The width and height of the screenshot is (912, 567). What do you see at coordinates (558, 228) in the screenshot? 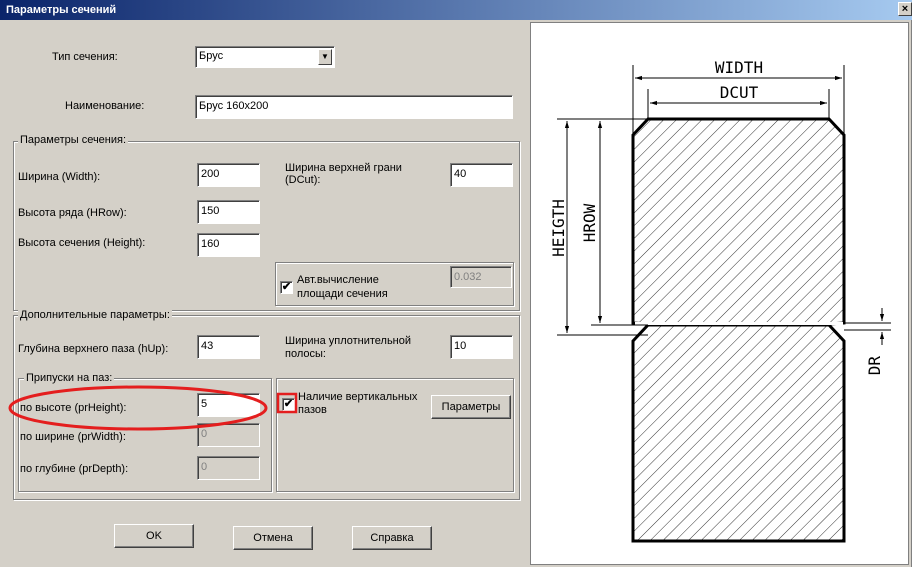
I see `height-dim-label: HEIGTH` at bounding box center [558, 228].